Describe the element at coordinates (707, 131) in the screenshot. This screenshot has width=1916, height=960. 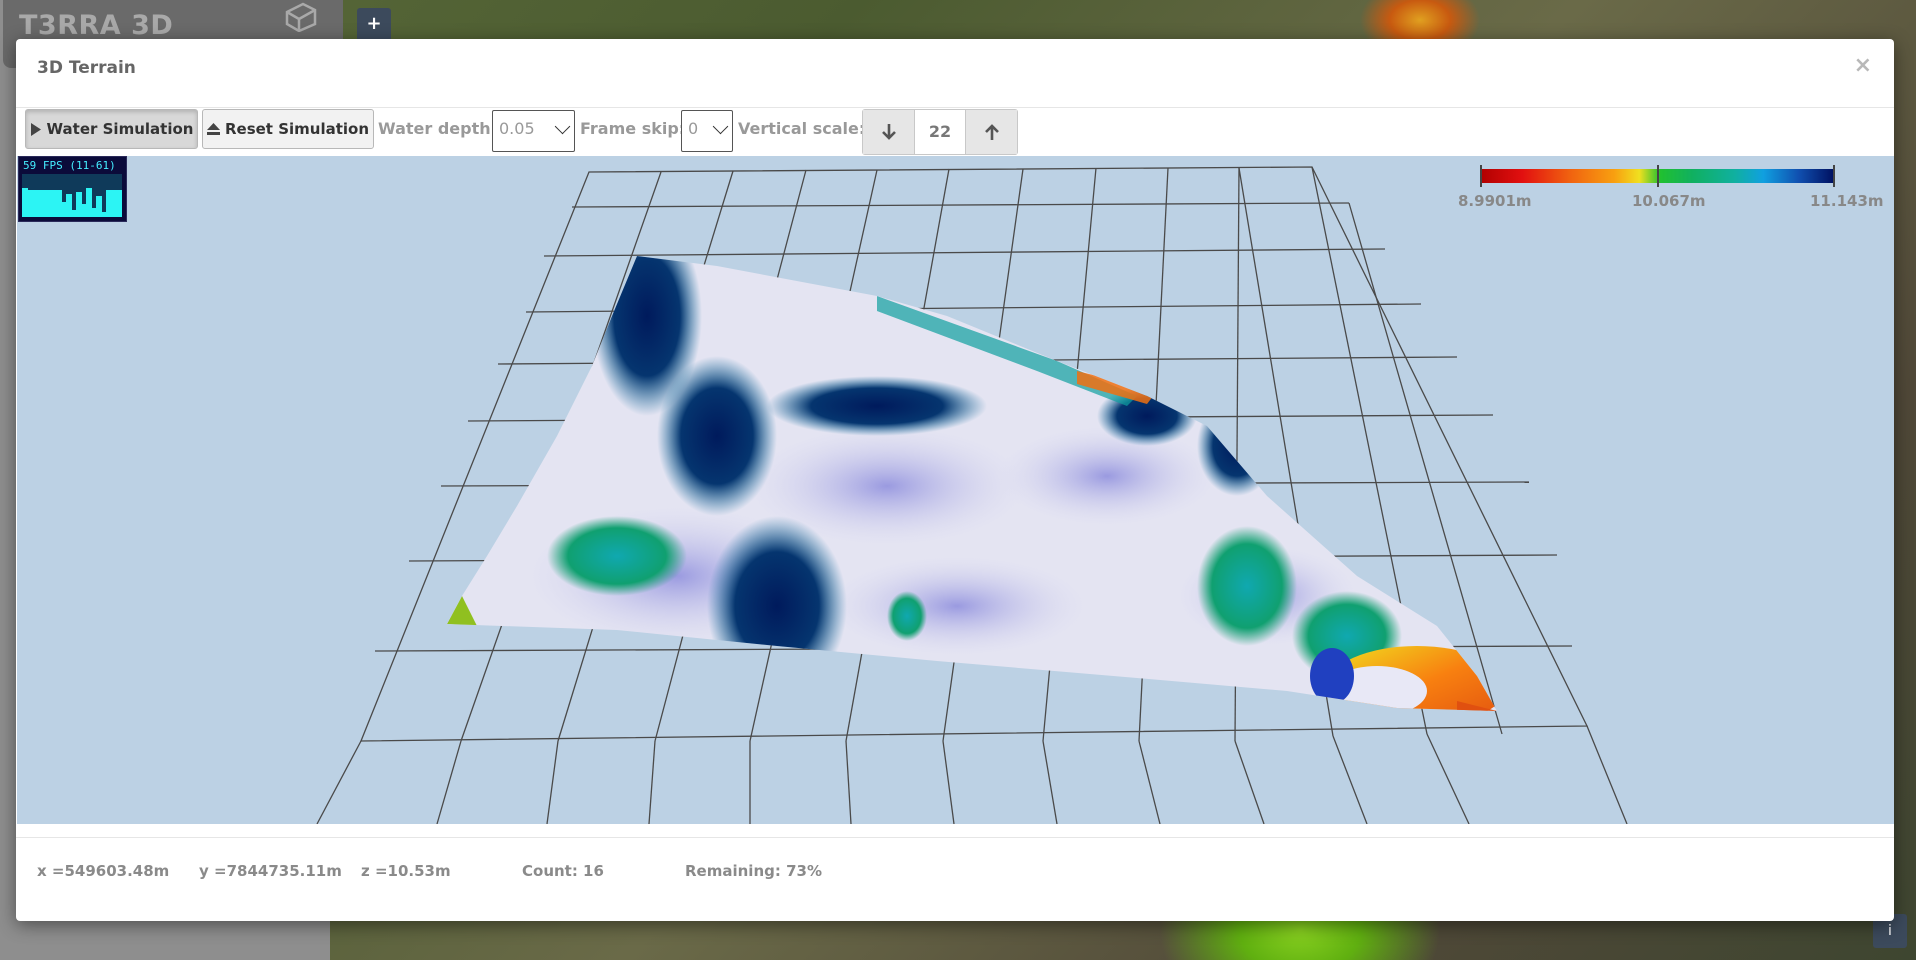
I see `frame-skip-select: 0` at that location.